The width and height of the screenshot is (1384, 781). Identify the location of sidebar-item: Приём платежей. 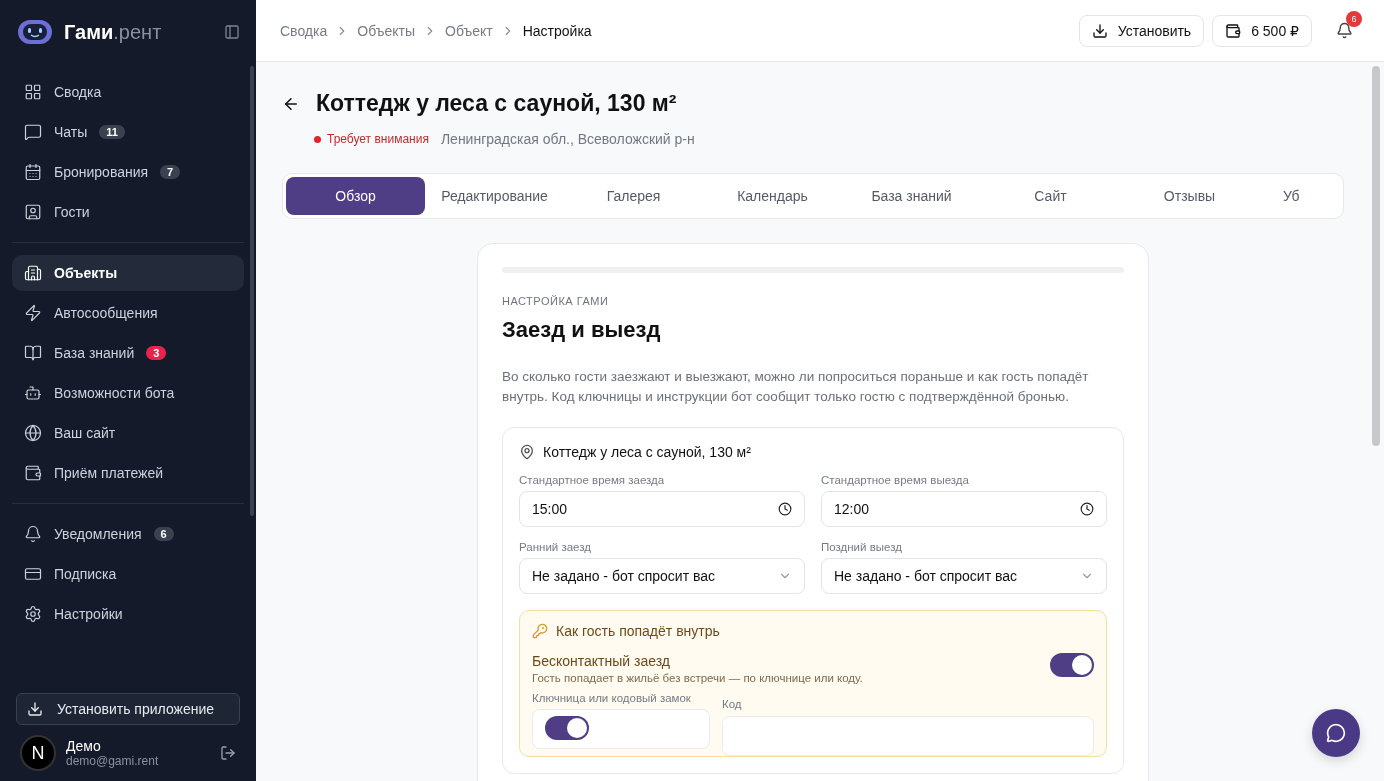
(128, 473).